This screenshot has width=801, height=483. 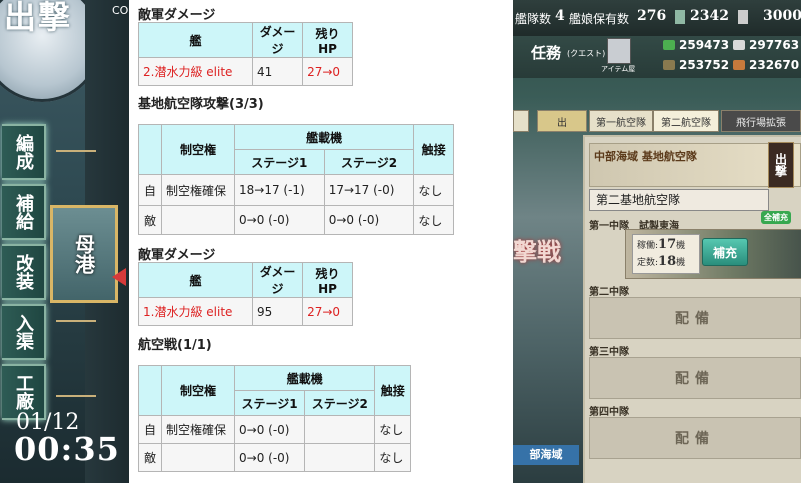 I want to click on title-fragment: CO, so click(x=120, y=10).